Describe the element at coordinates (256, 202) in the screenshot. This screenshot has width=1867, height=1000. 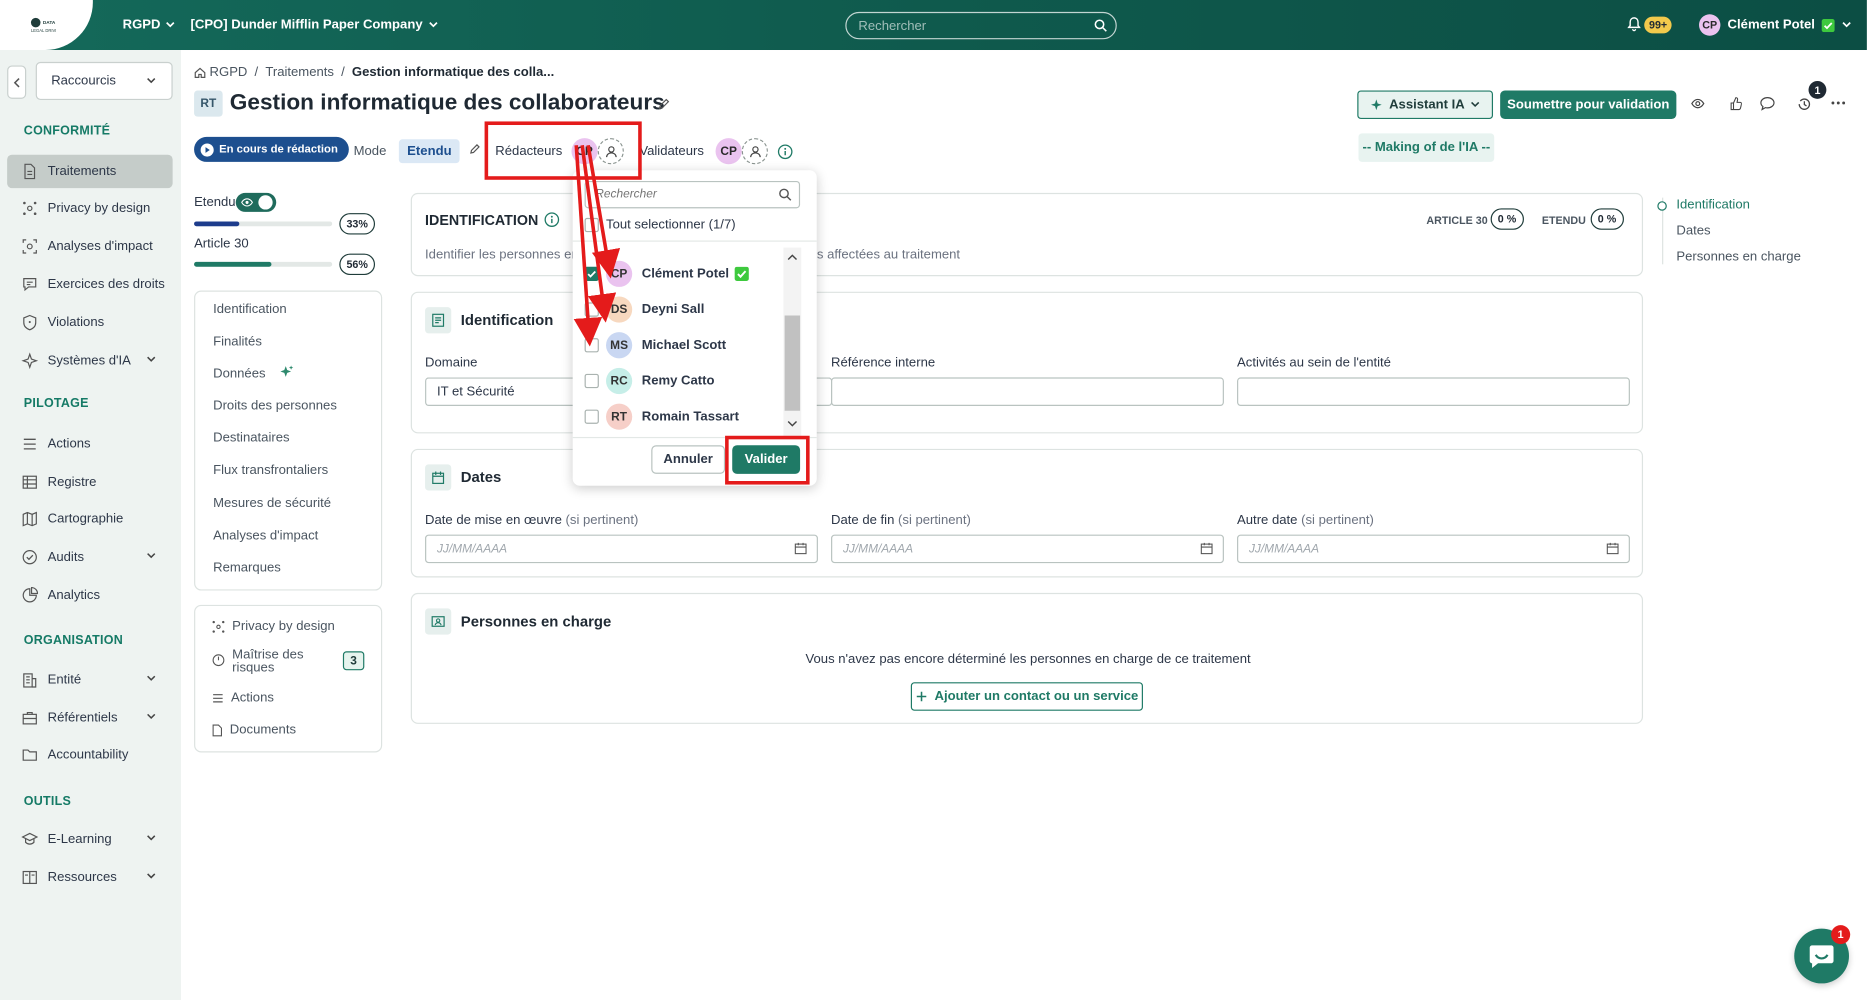
I see `etendu-toggle` at that location.